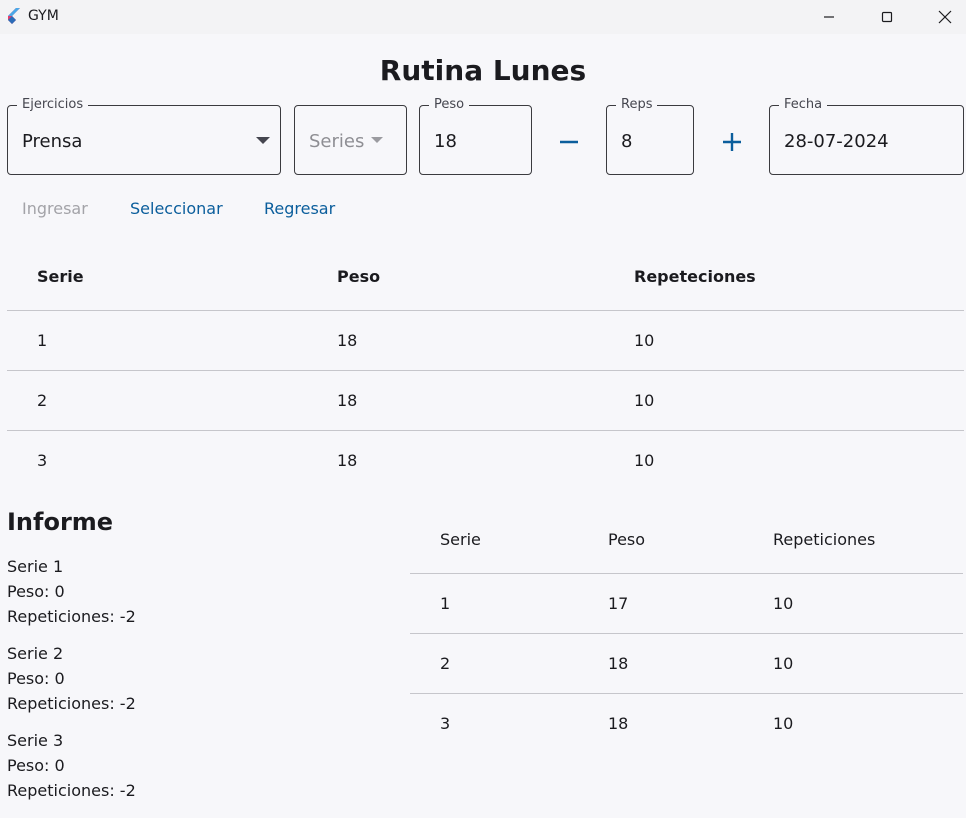  Describe the element at coordinates (202, 591) in the screenshot. I see `informe-item: Serie 1 Peso: 0 Repeticiones: -2` at that location.